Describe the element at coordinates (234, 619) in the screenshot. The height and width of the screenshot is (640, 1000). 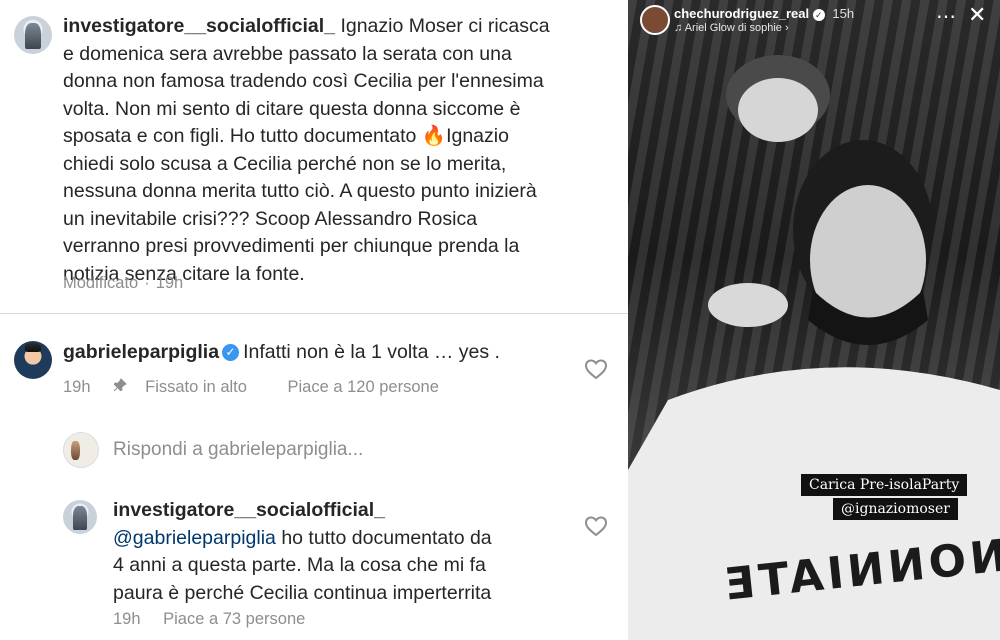
I see `reply-2-likes: Piace a 73 persone` at that location.